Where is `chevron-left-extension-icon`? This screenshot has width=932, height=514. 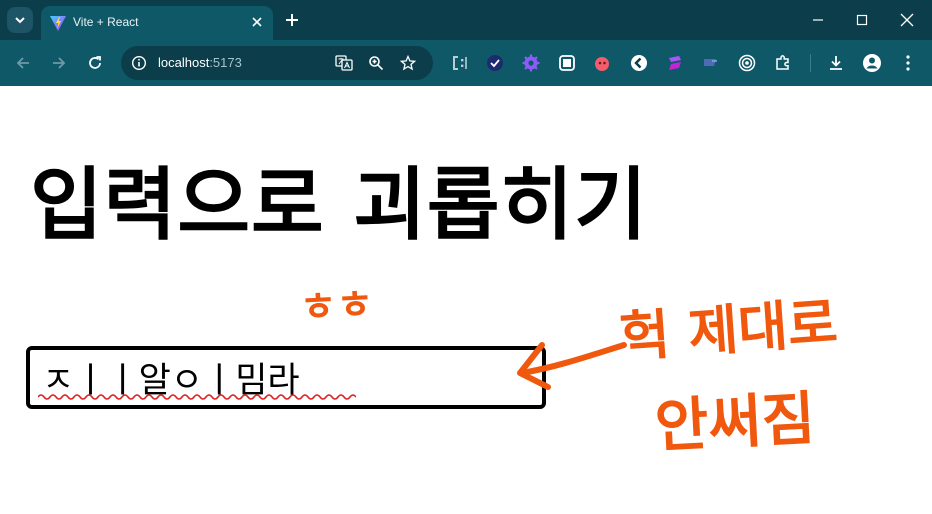 chevron-left-extension-icon is located at coordinates (639, 63).